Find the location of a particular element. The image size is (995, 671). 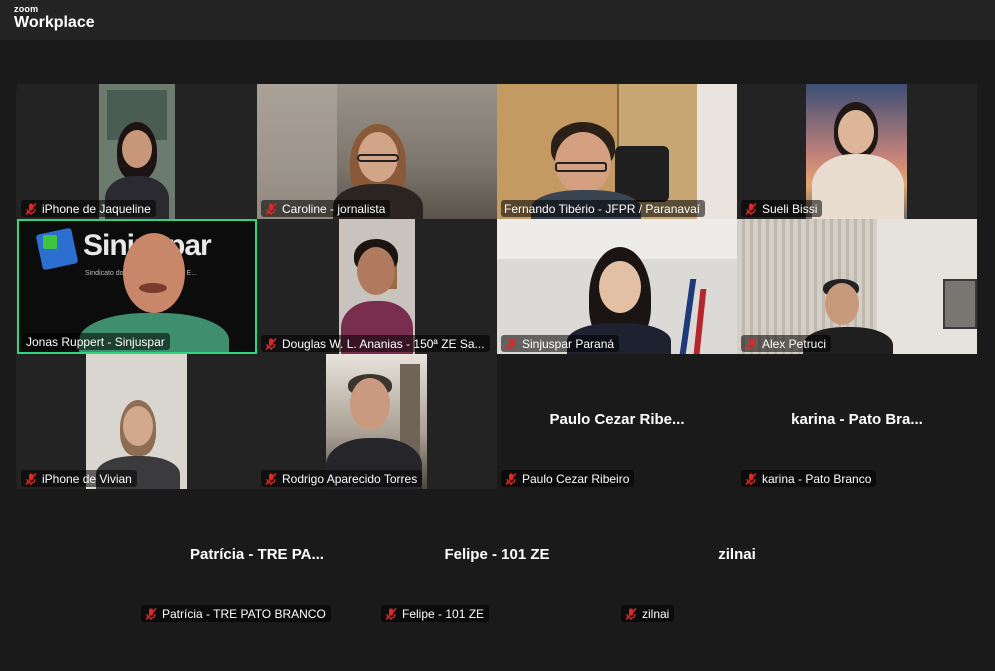

participant-tile: Felipe - 101 ZE Felipe - 101 ZE is located at coordinates (497, 556).